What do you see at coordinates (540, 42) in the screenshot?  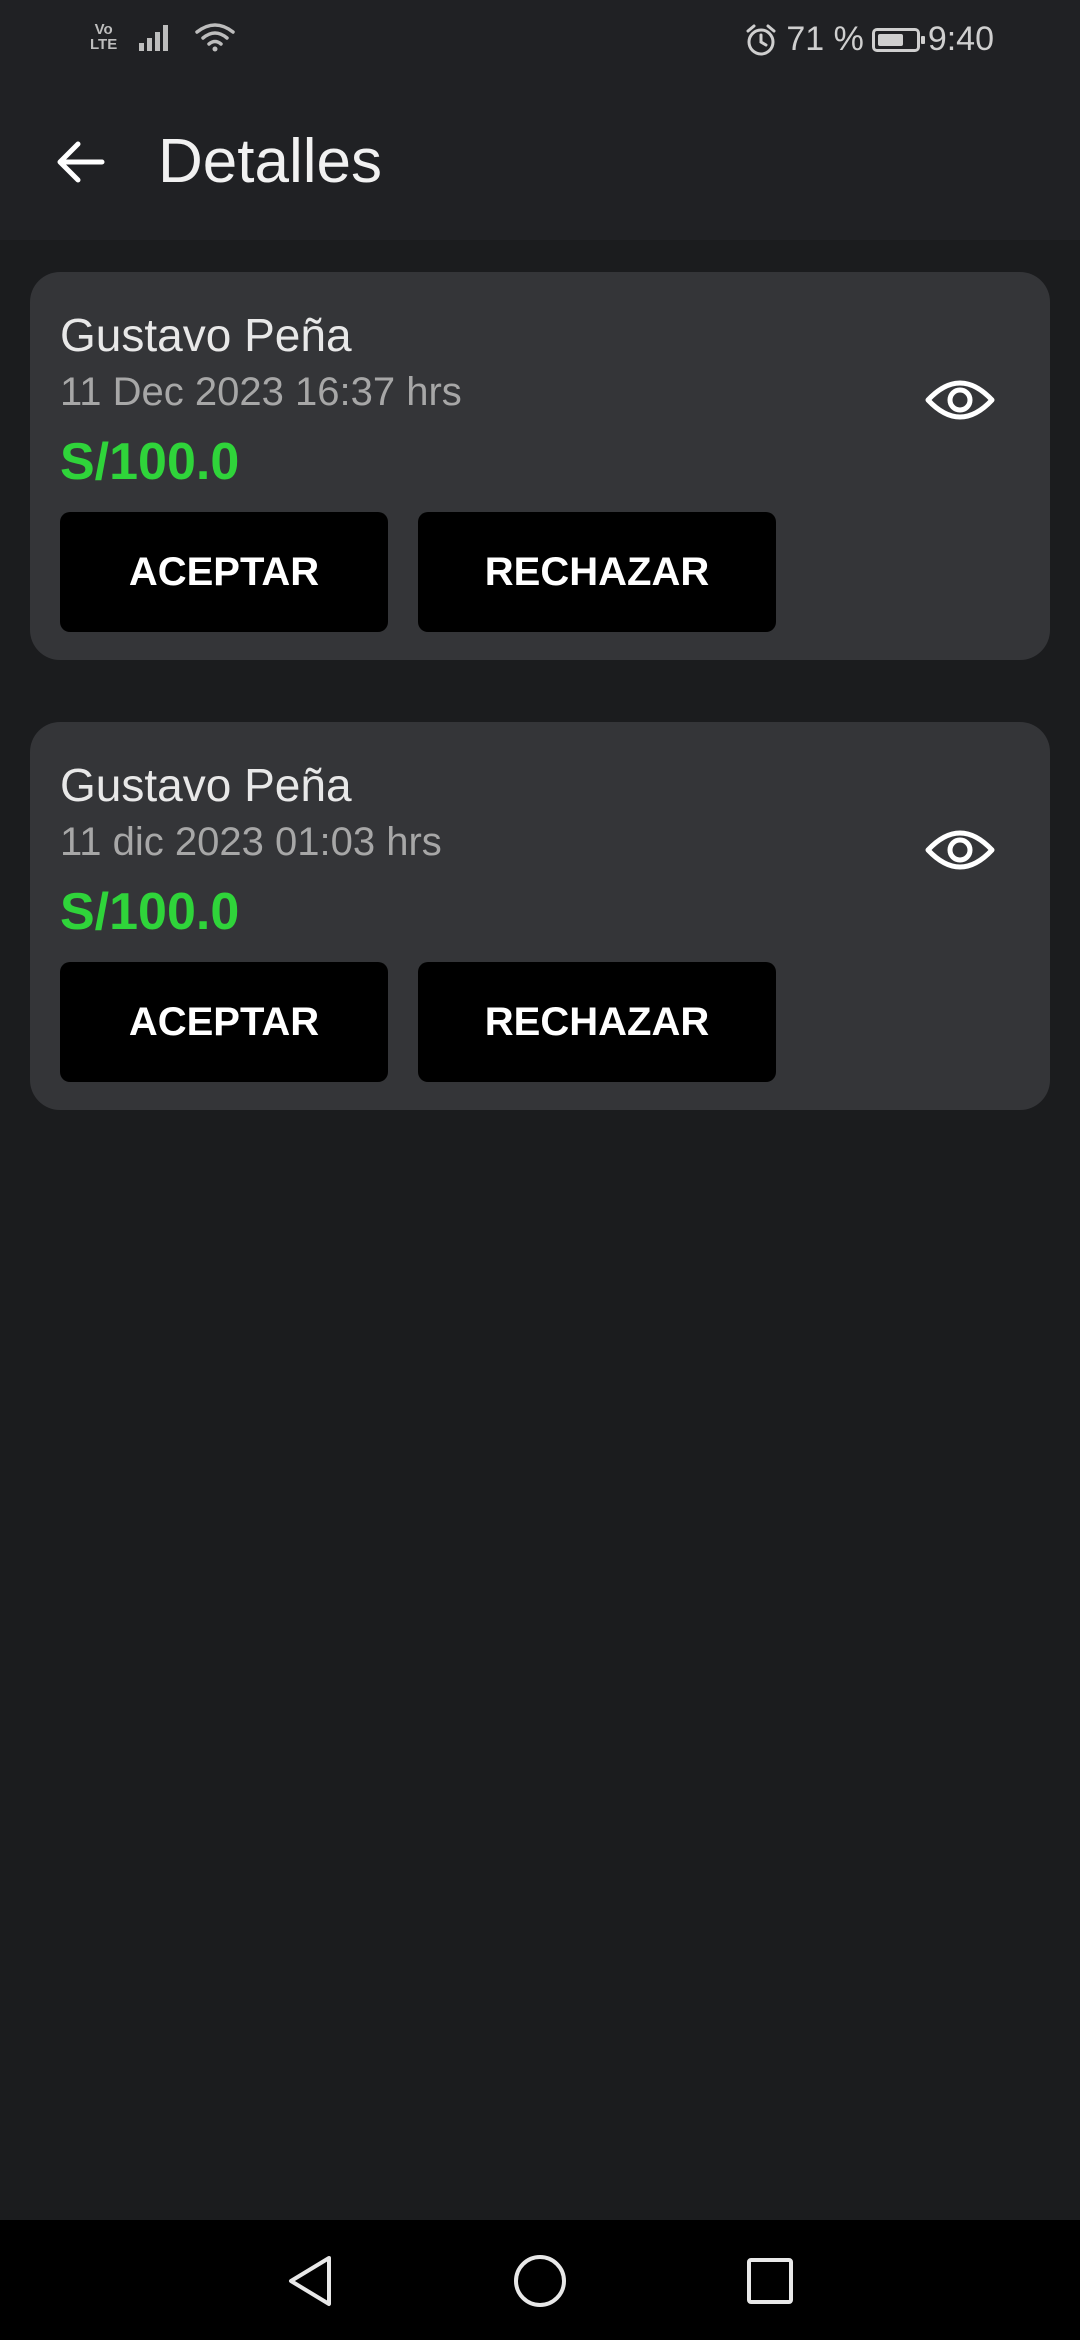 I see `status-bar: Vo LTE 71 % 9:40` at bounding box center [540, 42].